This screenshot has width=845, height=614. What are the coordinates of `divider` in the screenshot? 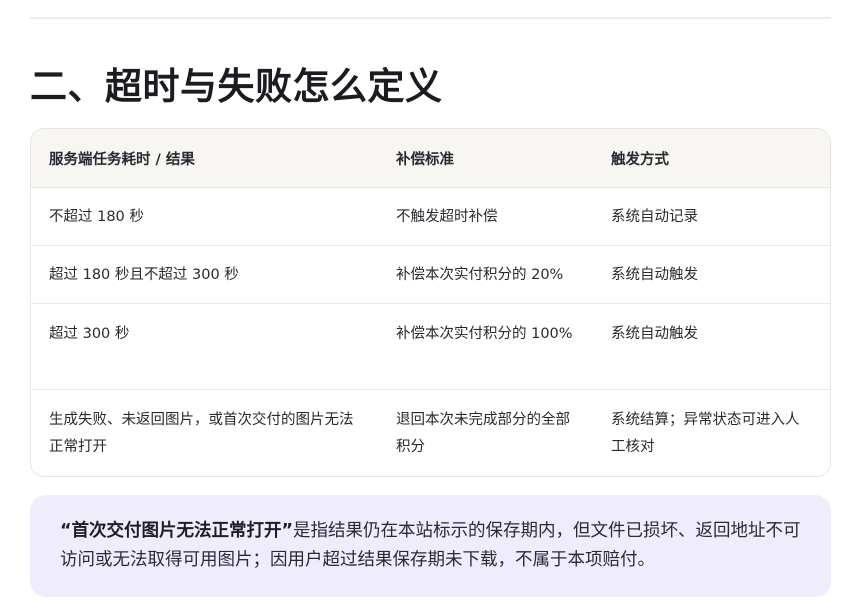 It's located at (430, 18).